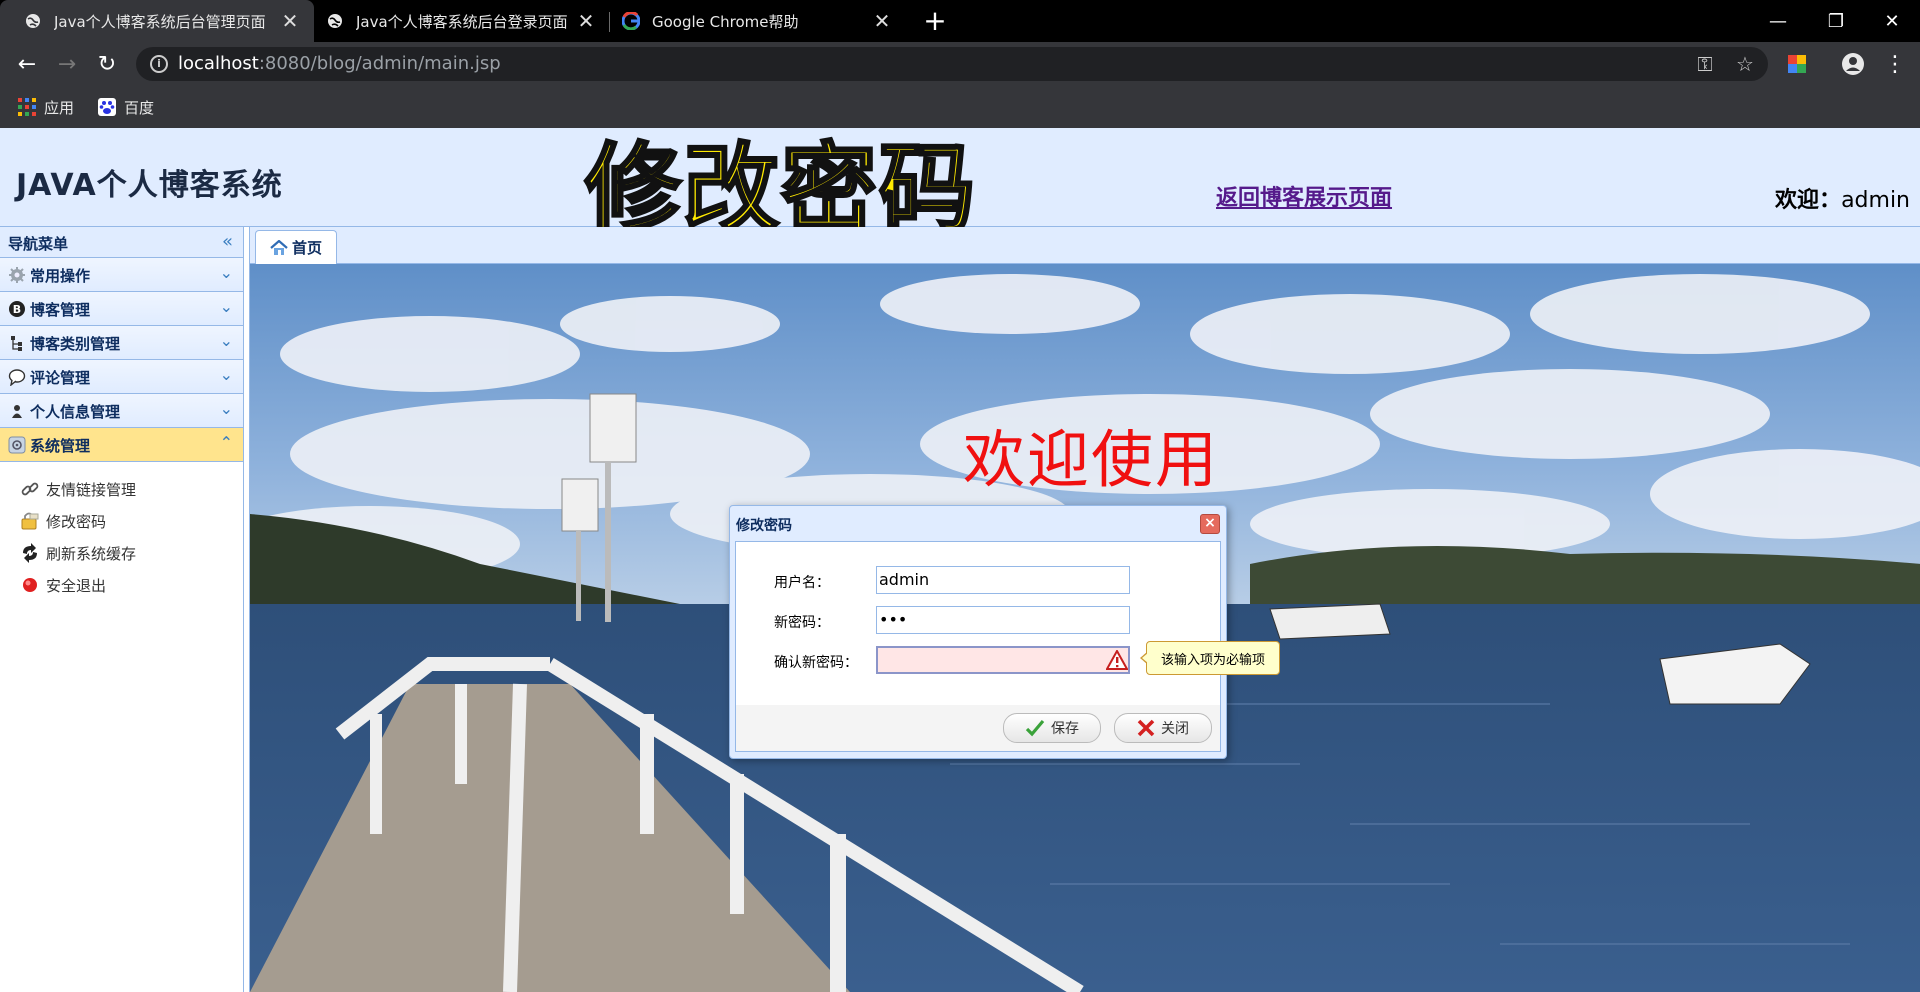  I want to click on bookmark-apps: 应用, so click(46, 107).